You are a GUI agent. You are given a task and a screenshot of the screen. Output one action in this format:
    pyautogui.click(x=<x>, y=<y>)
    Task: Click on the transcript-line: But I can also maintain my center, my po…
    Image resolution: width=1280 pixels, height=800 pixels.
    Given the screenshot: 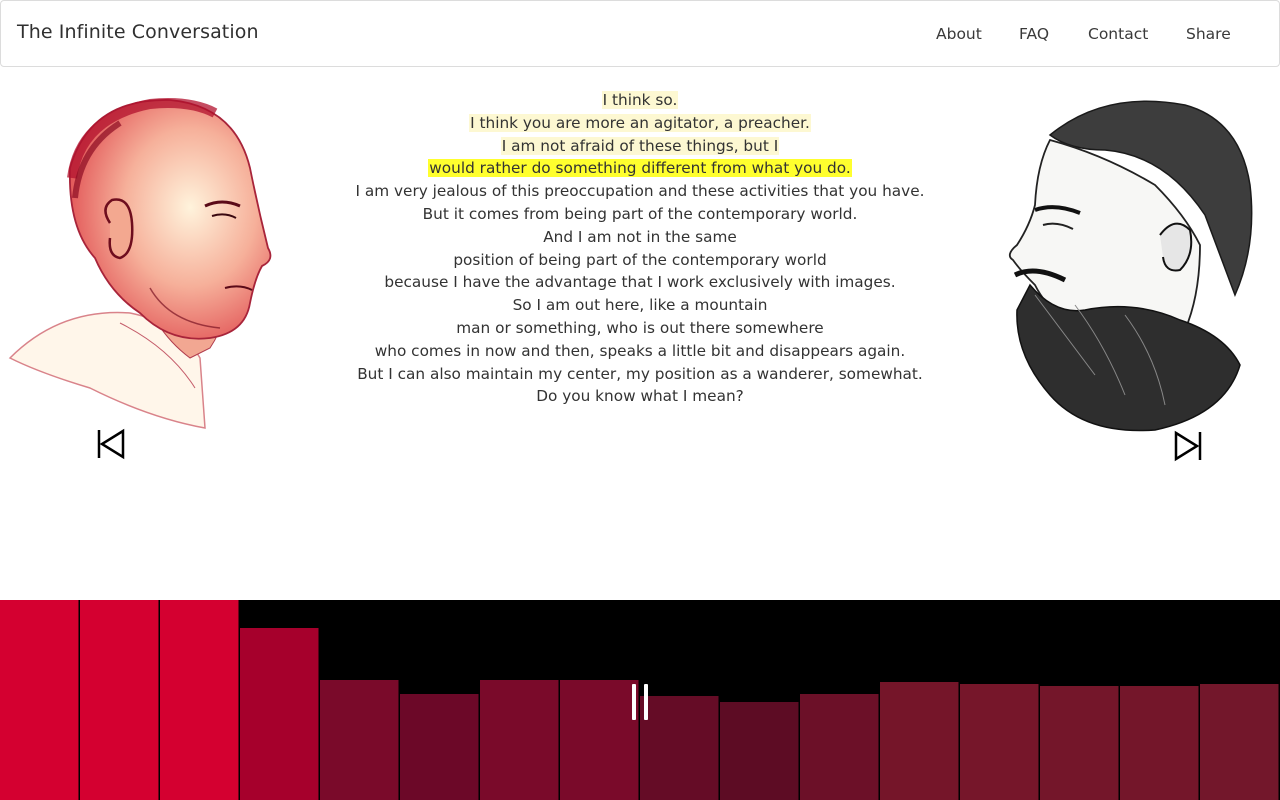 What is the action you would take?
    pyautogui.click(x=640, y=373)
    